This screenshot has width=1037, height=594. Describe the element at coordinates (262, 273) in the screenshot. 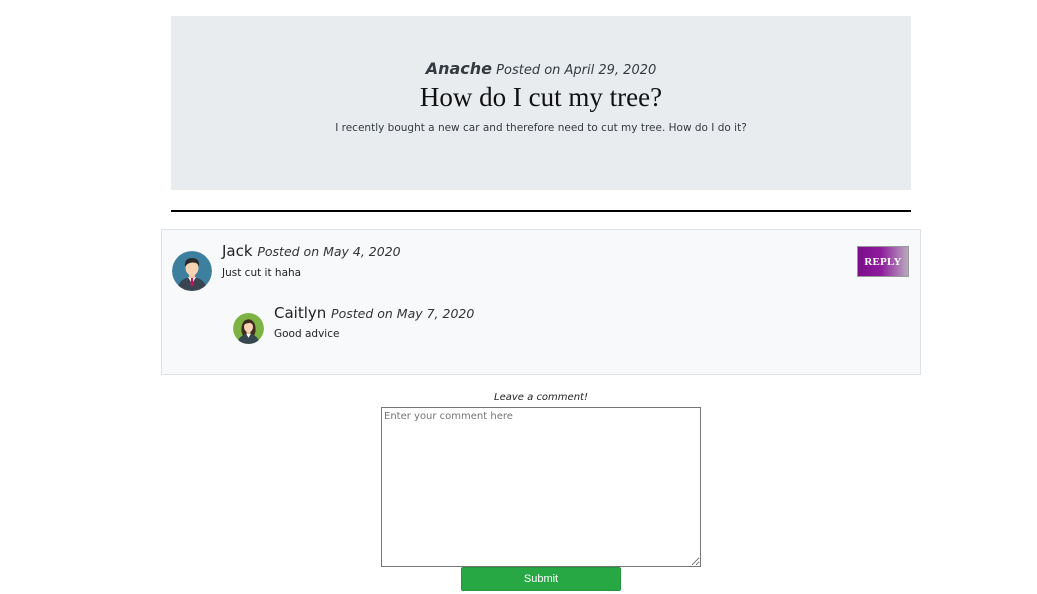

I see `comment-text: Just cut it haha` at that location.